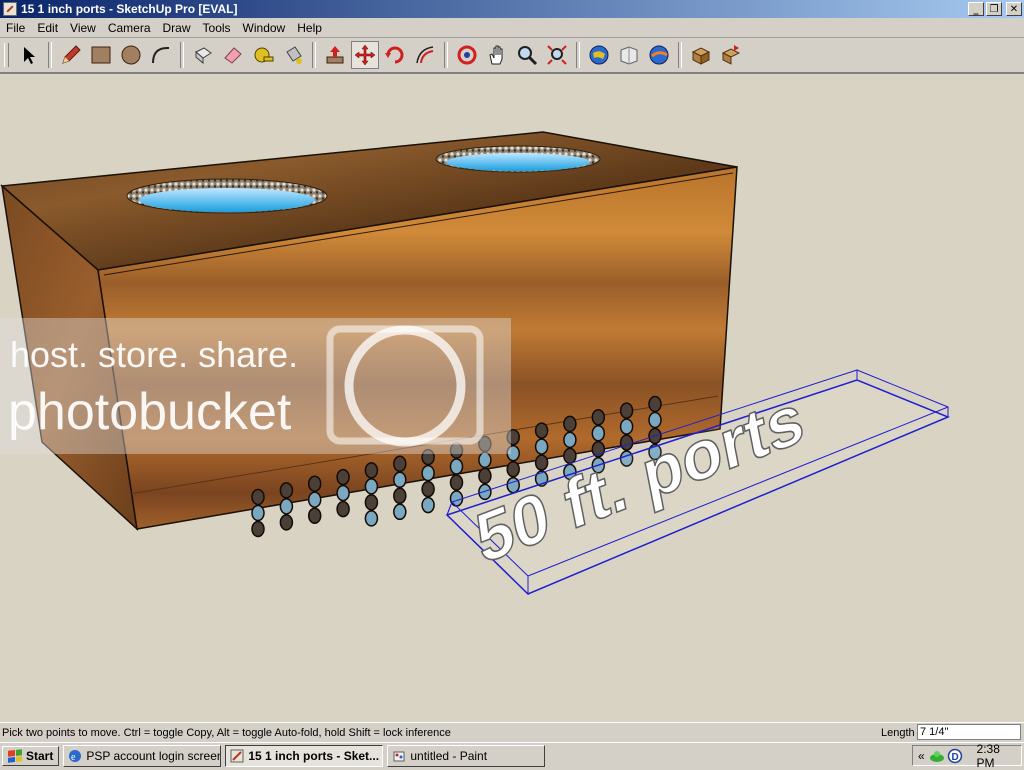 Image resolution: width=1024 pixels, height=770 pixels. Describe the element at coordinates (263, 55) in the screenshot. I see `tape-measure-icon` at that location.